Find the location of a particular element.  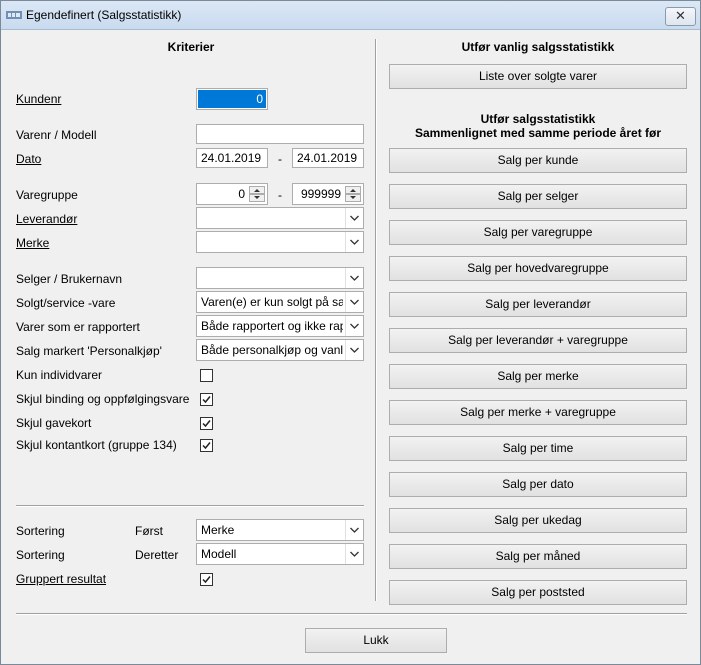

kontantkort-checkbox is located at coordinates (206, 445).